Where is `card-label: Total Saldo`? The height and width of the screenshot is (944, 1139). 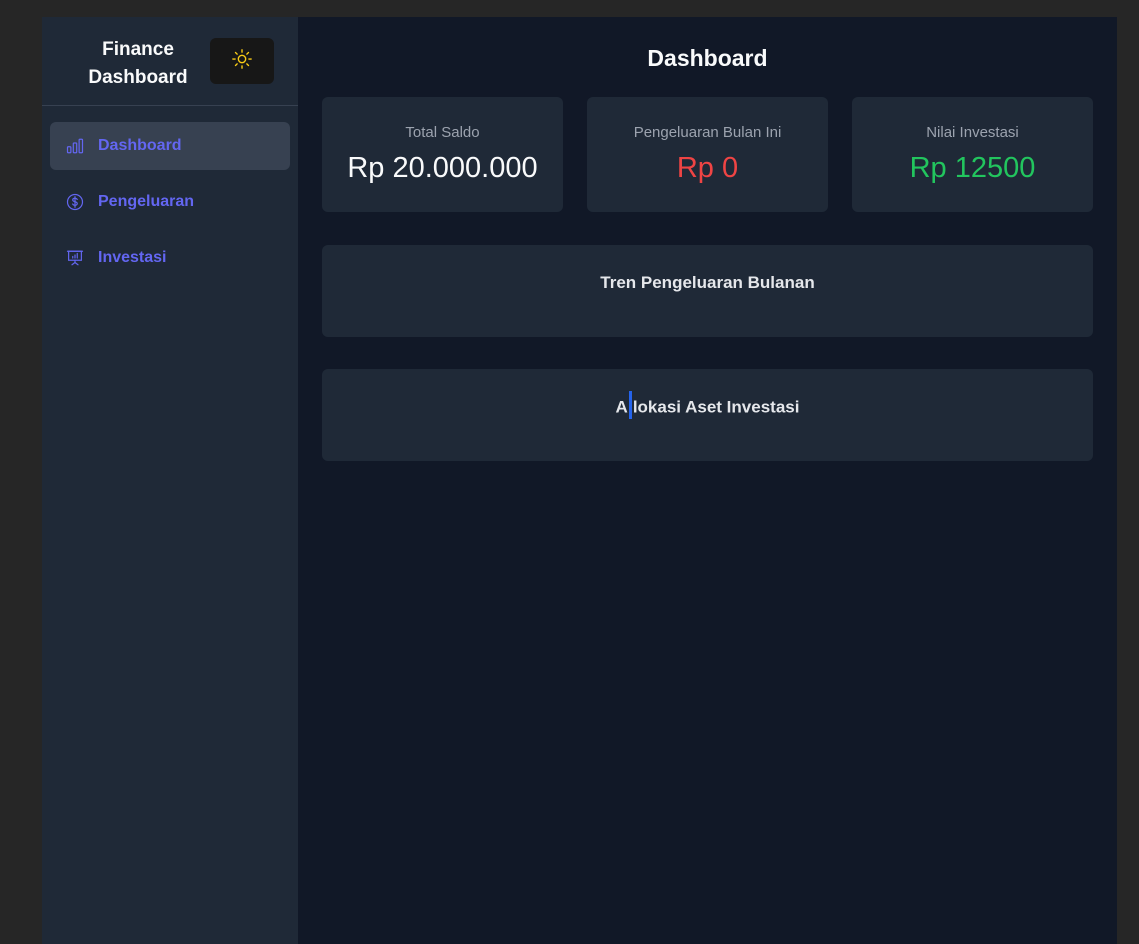
card-label: Total Saldo is located at coordinates (442, 132).